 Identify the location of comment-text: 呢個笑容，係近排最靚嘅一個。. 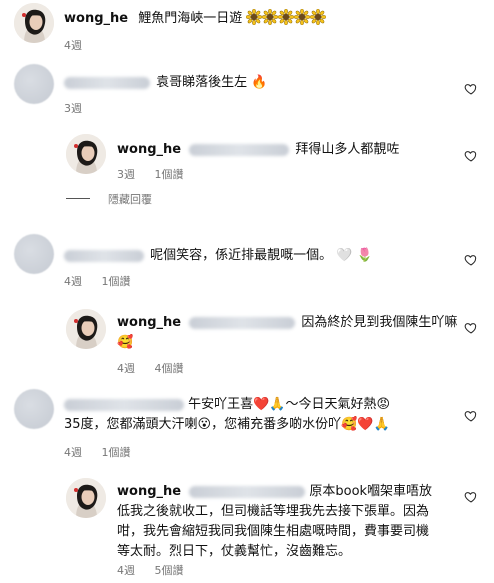
(241, 255).